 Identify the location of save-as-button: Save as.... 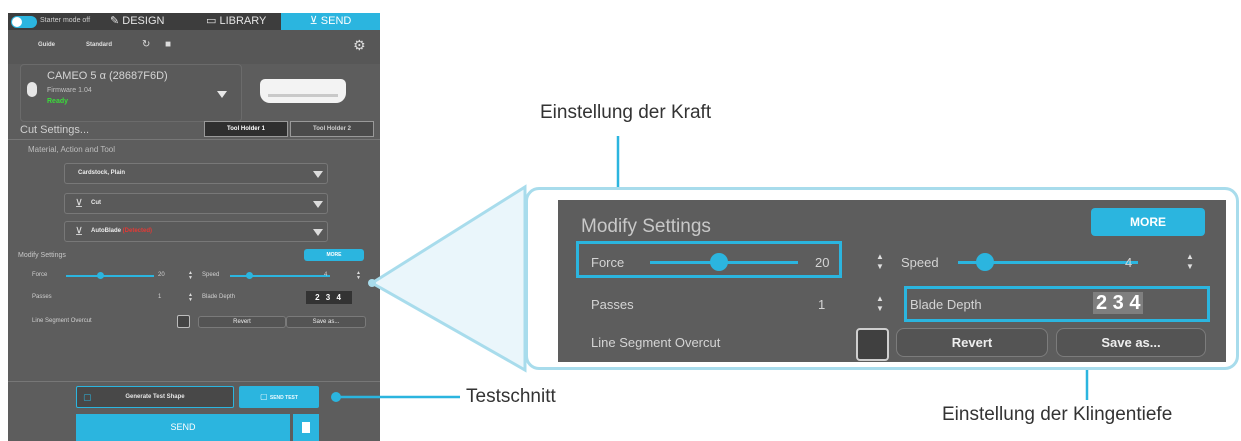
(1131, 342).